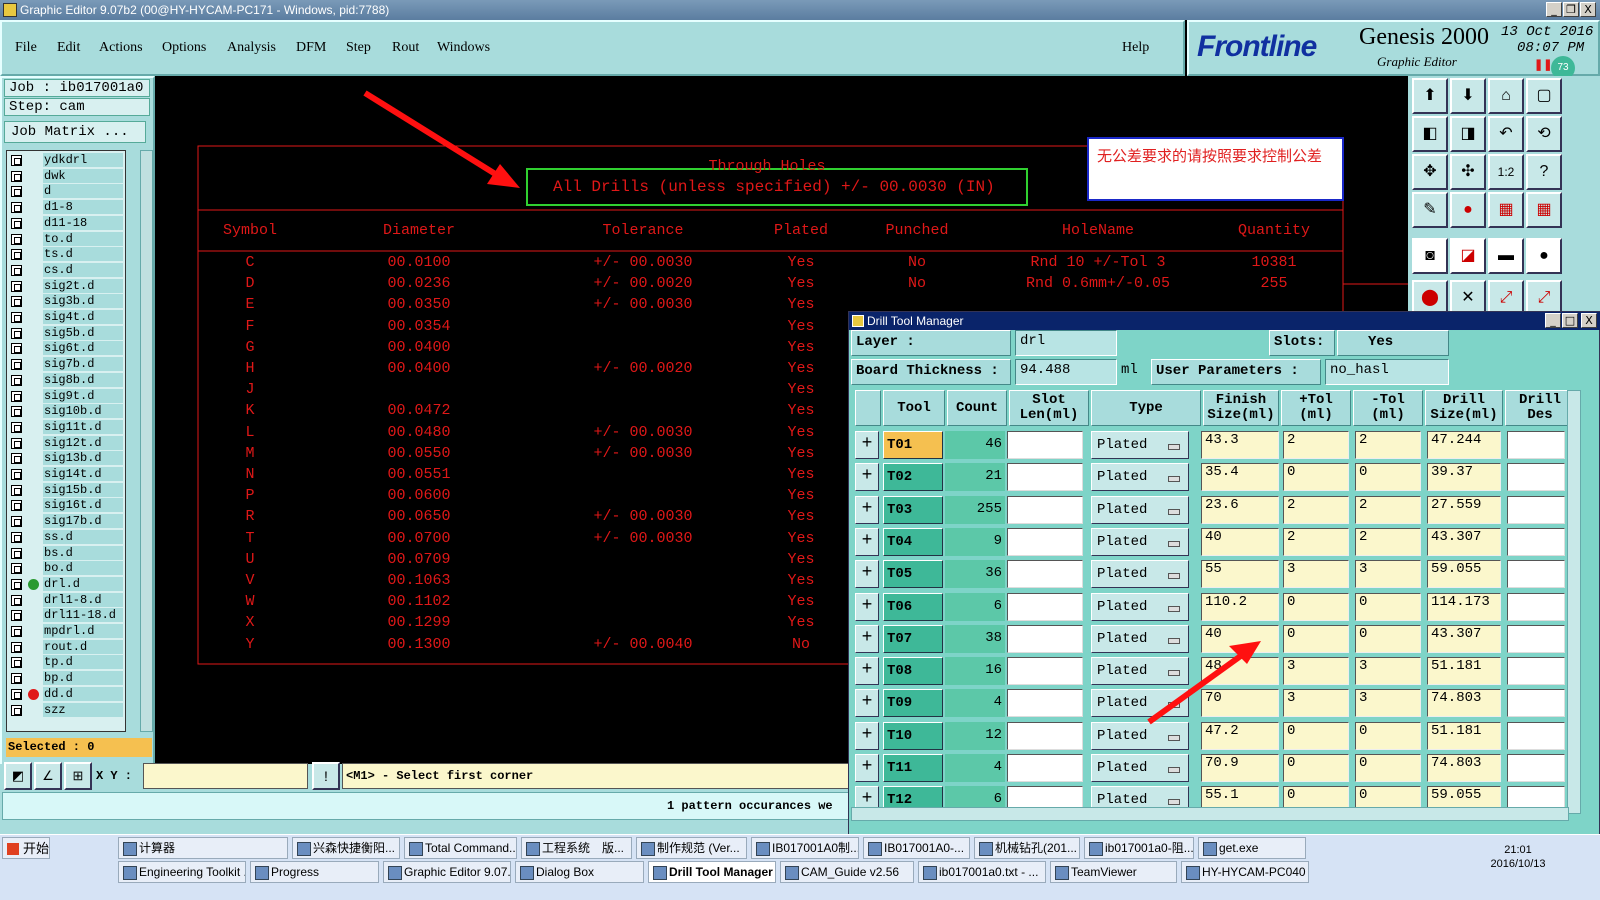 Image resolution: width=1600 pixels, height=900 pixels. I want to click on user-parameters-field: no_hasl, so click(1387, 372).